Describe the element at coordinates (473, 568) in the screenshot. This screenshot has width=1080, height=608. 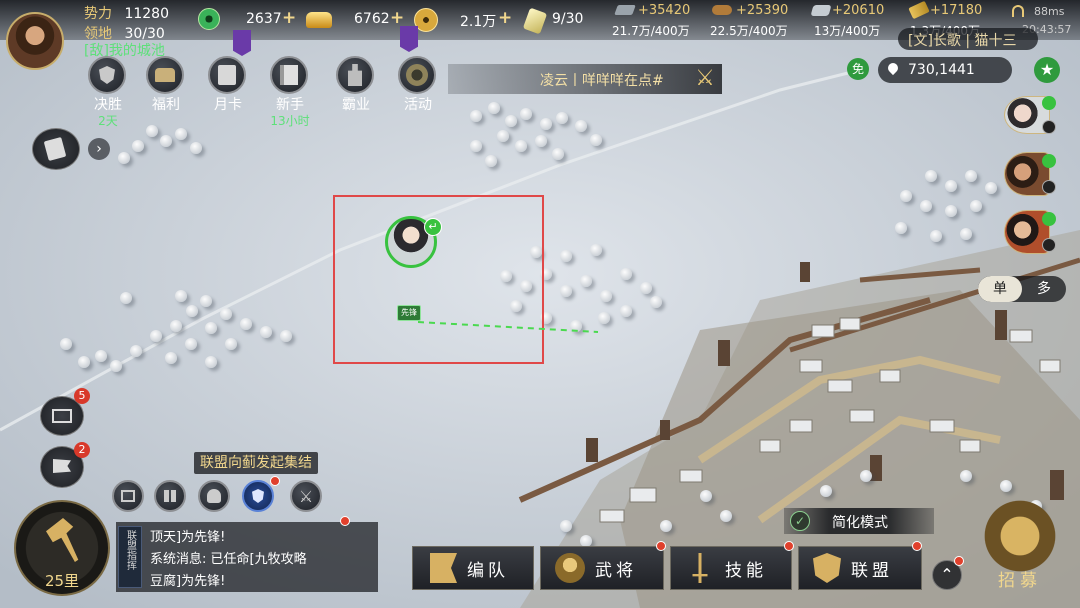
I see `formation-button: 编队` at that location.